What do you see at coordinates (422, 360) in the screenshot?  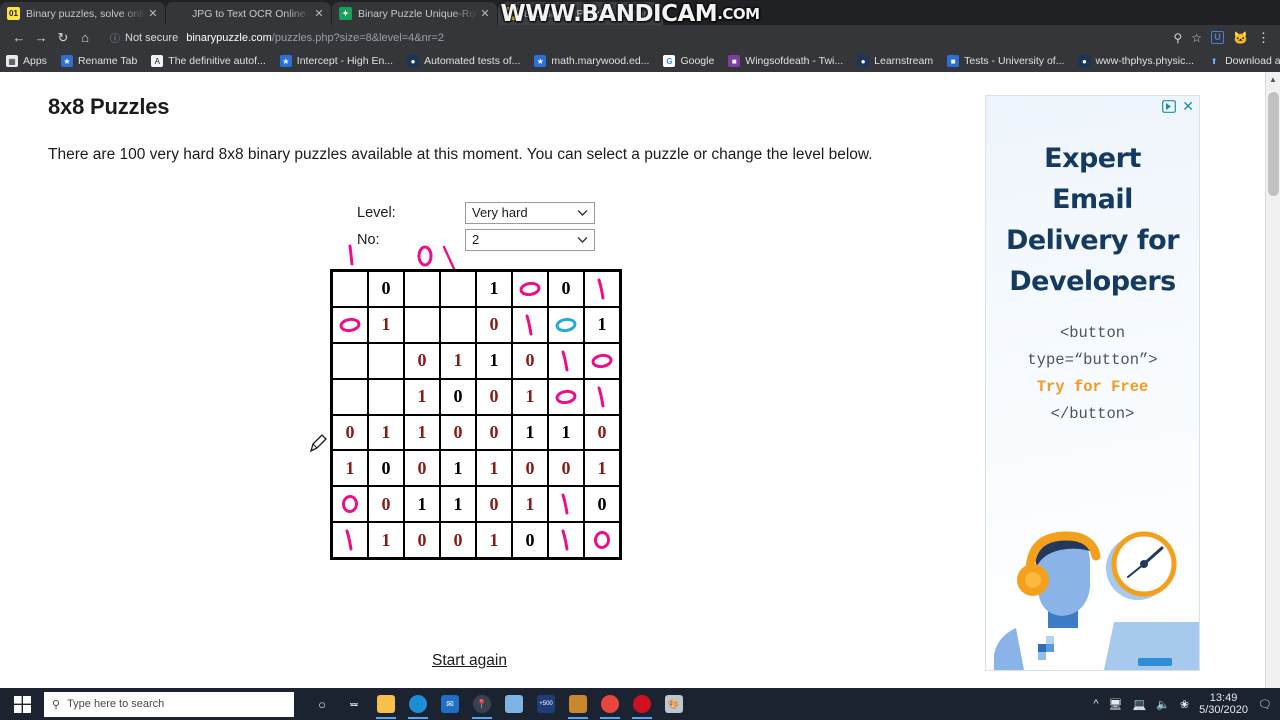 I see `puzzle-cell-r3-c3: 0` at bounding box center [422, 360].